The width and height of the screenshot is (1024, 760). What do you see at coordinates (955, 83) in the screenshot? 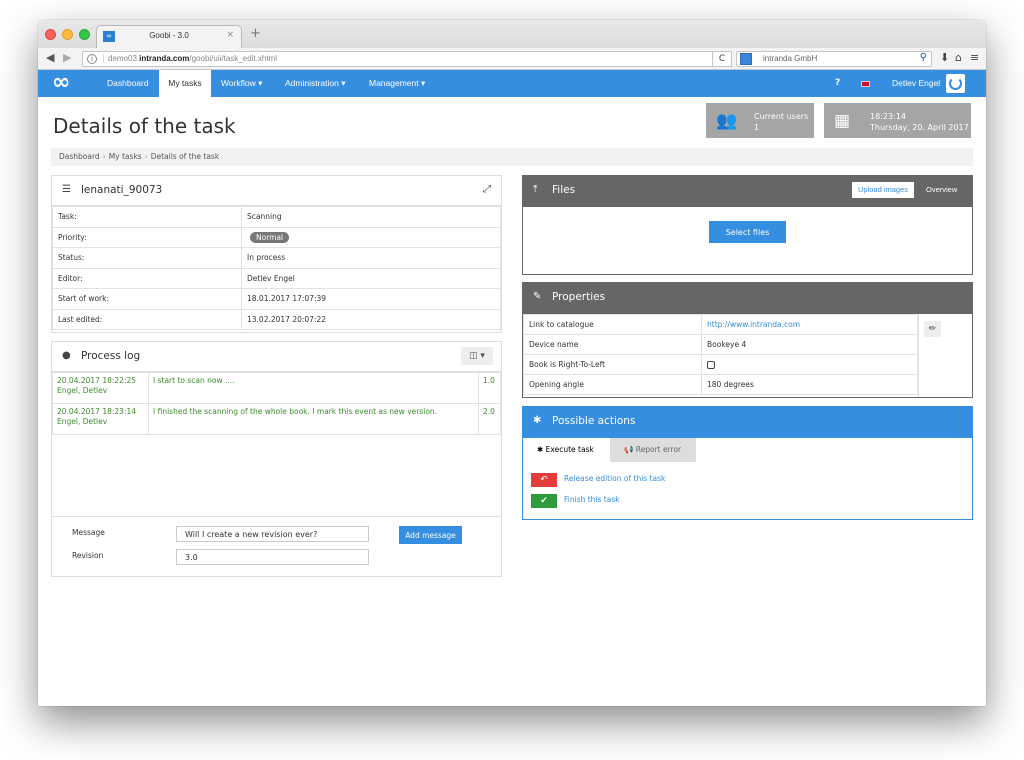
I see `user-avatar` at bounding box center [955, 83].